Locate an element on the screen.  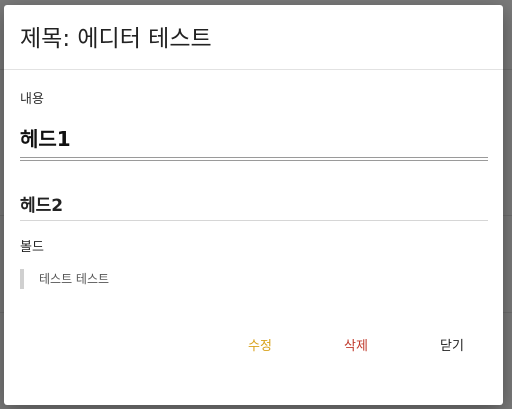
heading-2-underline is located at coordinates (254, 220).